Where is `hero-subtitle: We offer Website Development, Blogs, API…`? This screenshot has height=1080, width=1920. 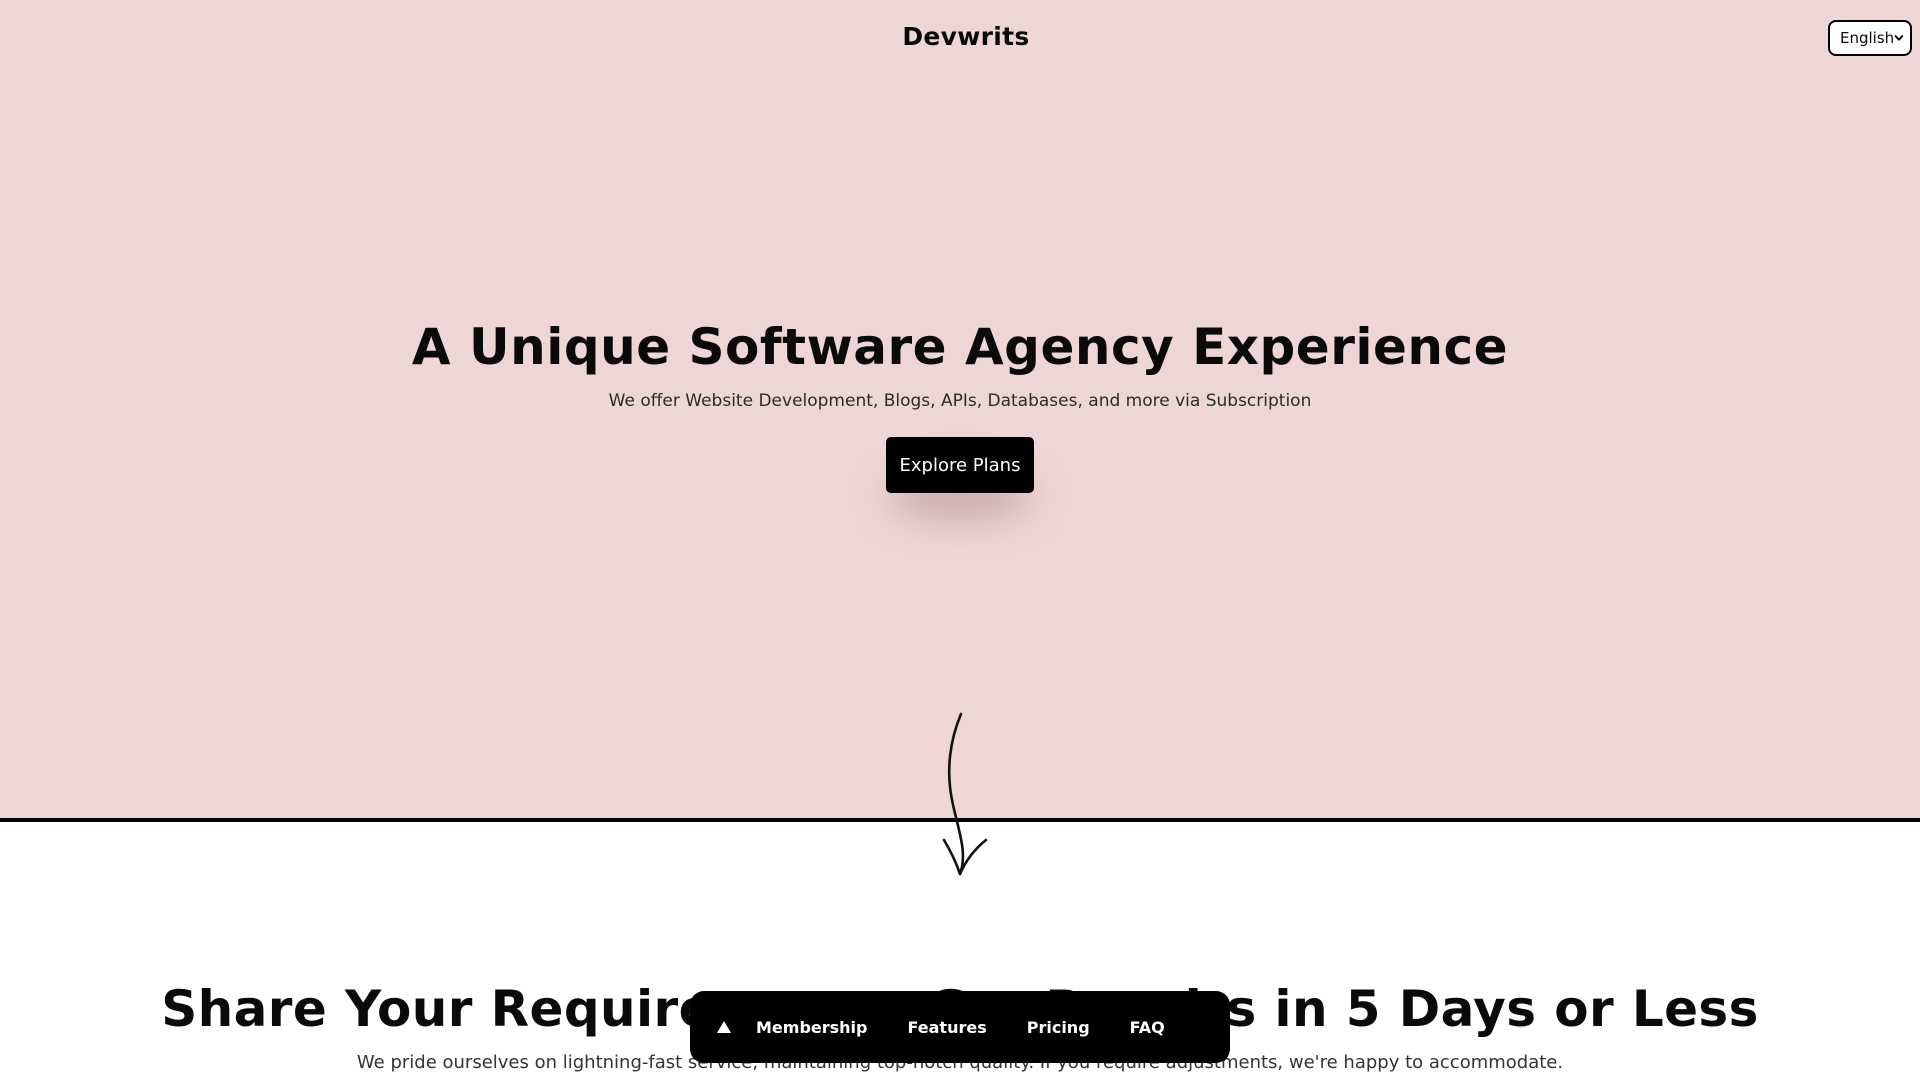 hero-subtitle: We offer Website Development, Blogs, API… is located at coordinates (960, 401).